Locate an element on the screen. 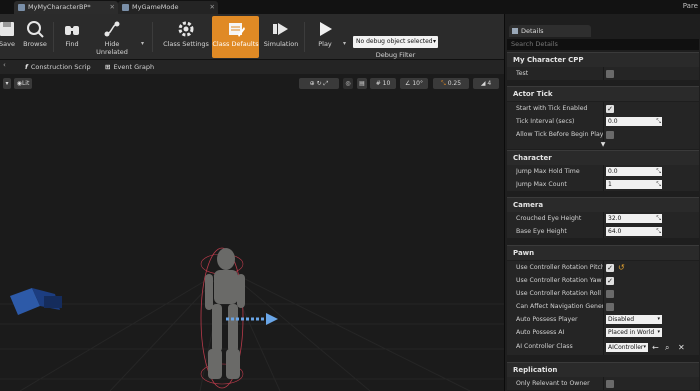 This screenshot has height=391, width=700. section-title: Actor Tick is located at coordinates (533, 94).